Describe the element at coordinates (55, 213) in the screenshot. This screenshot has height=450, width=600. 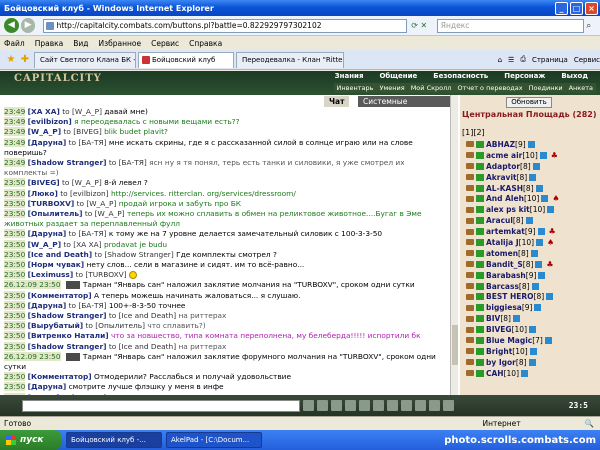
I see `message-nick: [Опылитель]` at that location.